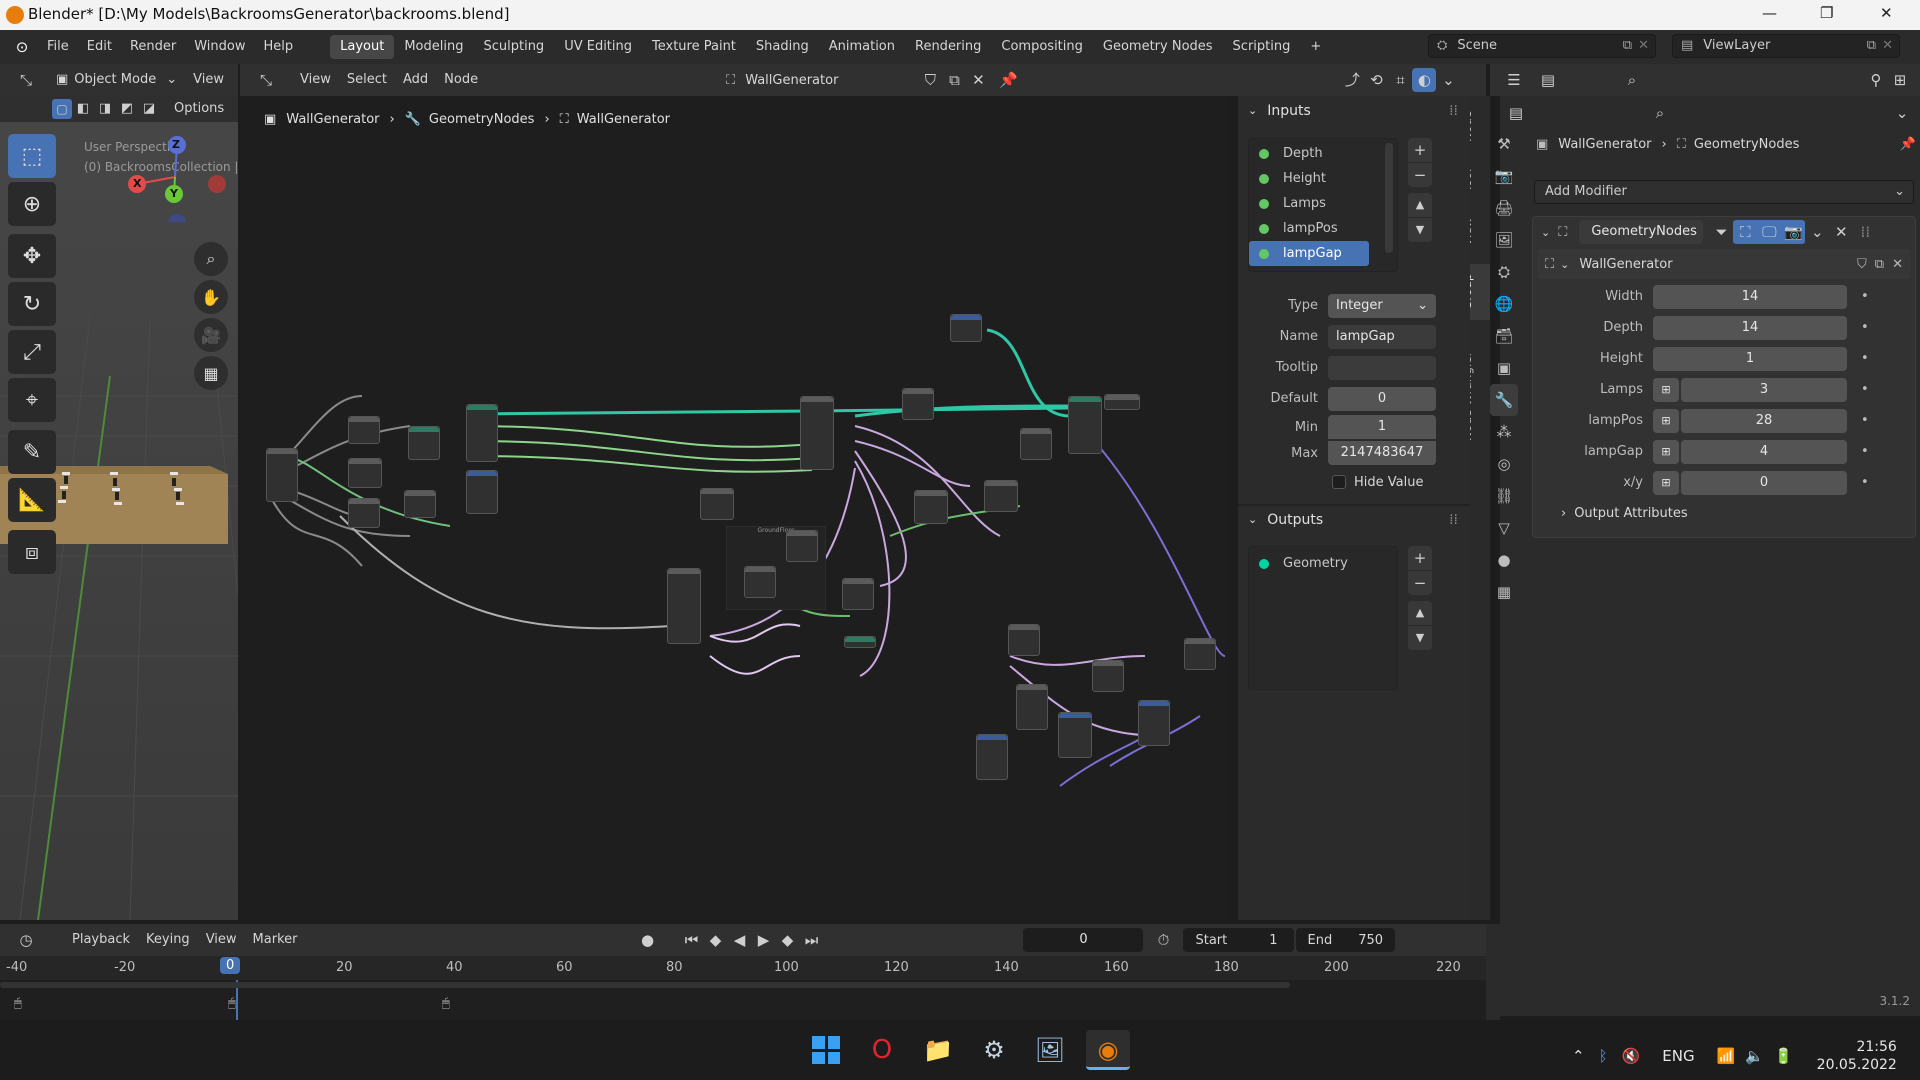 The height and width of the screenshot is (1080, 1920). Describe the element at coordinates (362, 47) in the screenshot. I see `tab-layout: Layout` at that location.